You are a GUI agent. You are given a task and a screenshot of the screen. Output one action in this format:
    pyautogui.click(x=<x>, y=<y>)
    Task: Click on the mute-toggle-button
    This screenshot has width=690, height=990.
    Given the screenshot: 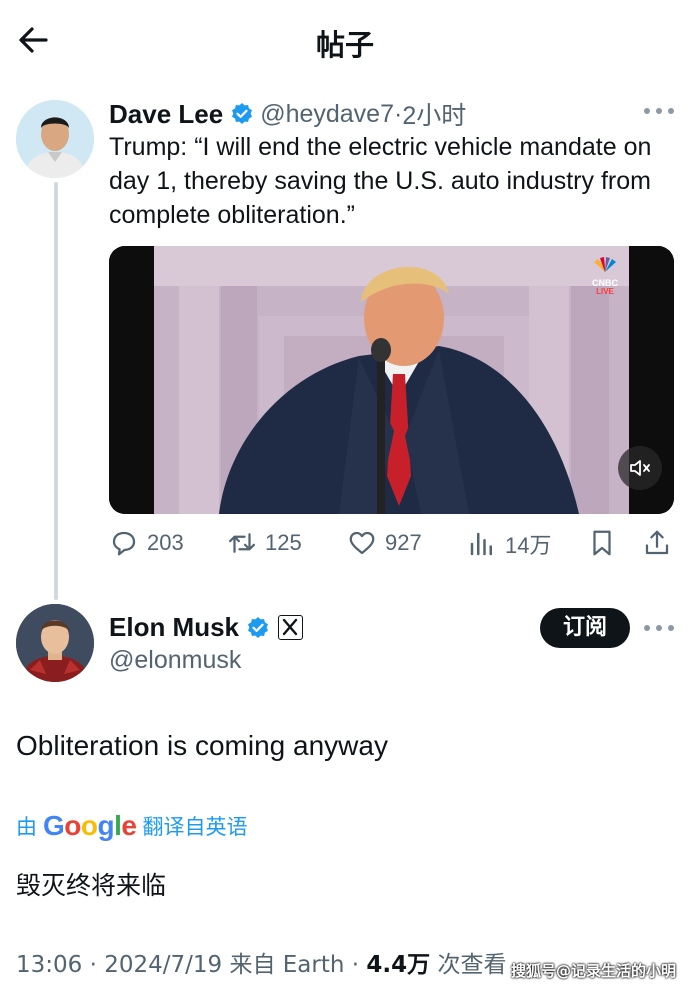 What is the action you would take?
    pyautogui.click(x=640, y=468)
    